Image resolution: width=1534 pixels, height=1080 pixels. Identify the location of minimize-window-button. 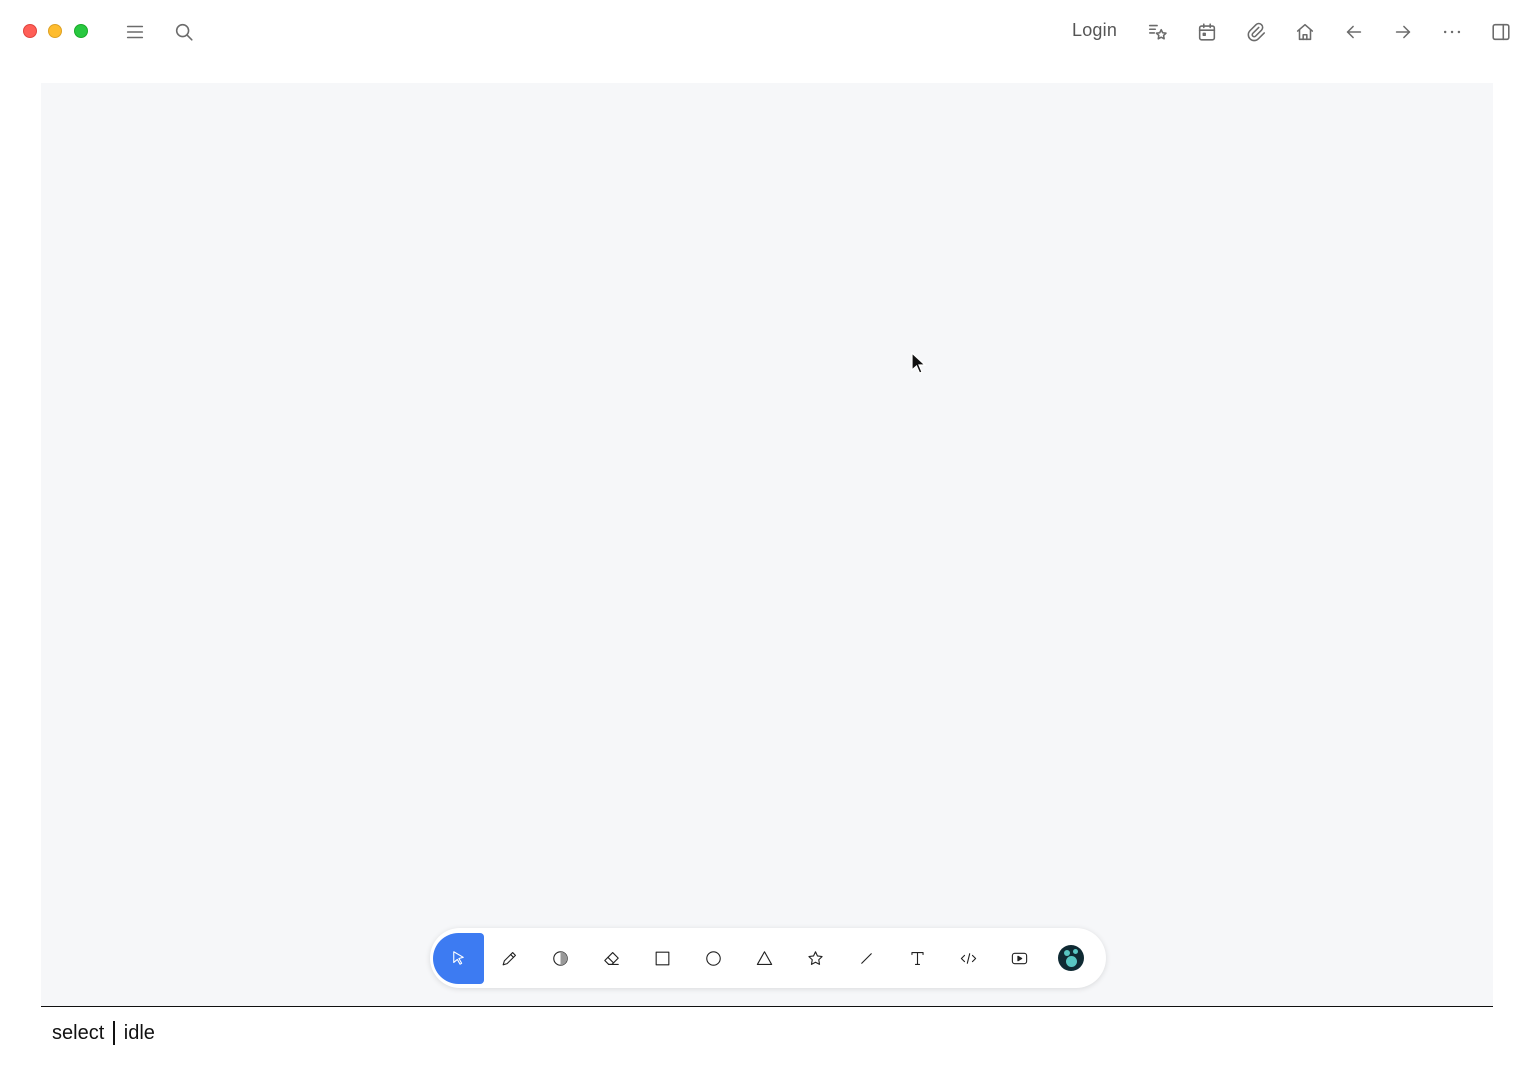
(55, 31).